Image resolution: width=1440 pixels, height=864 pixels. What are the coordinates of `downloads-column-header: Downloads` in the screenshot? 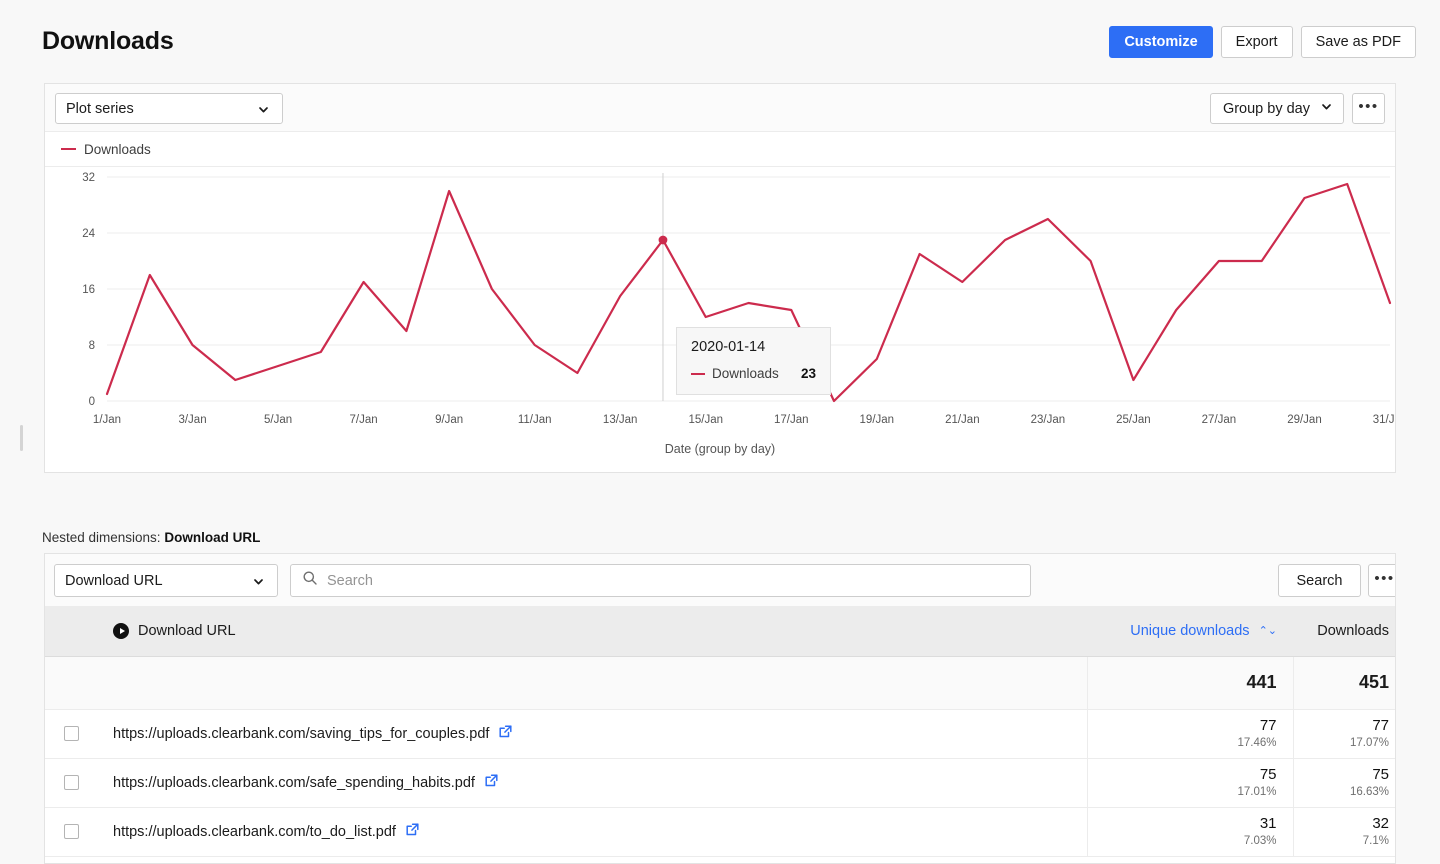 It's located at (1344, 632).